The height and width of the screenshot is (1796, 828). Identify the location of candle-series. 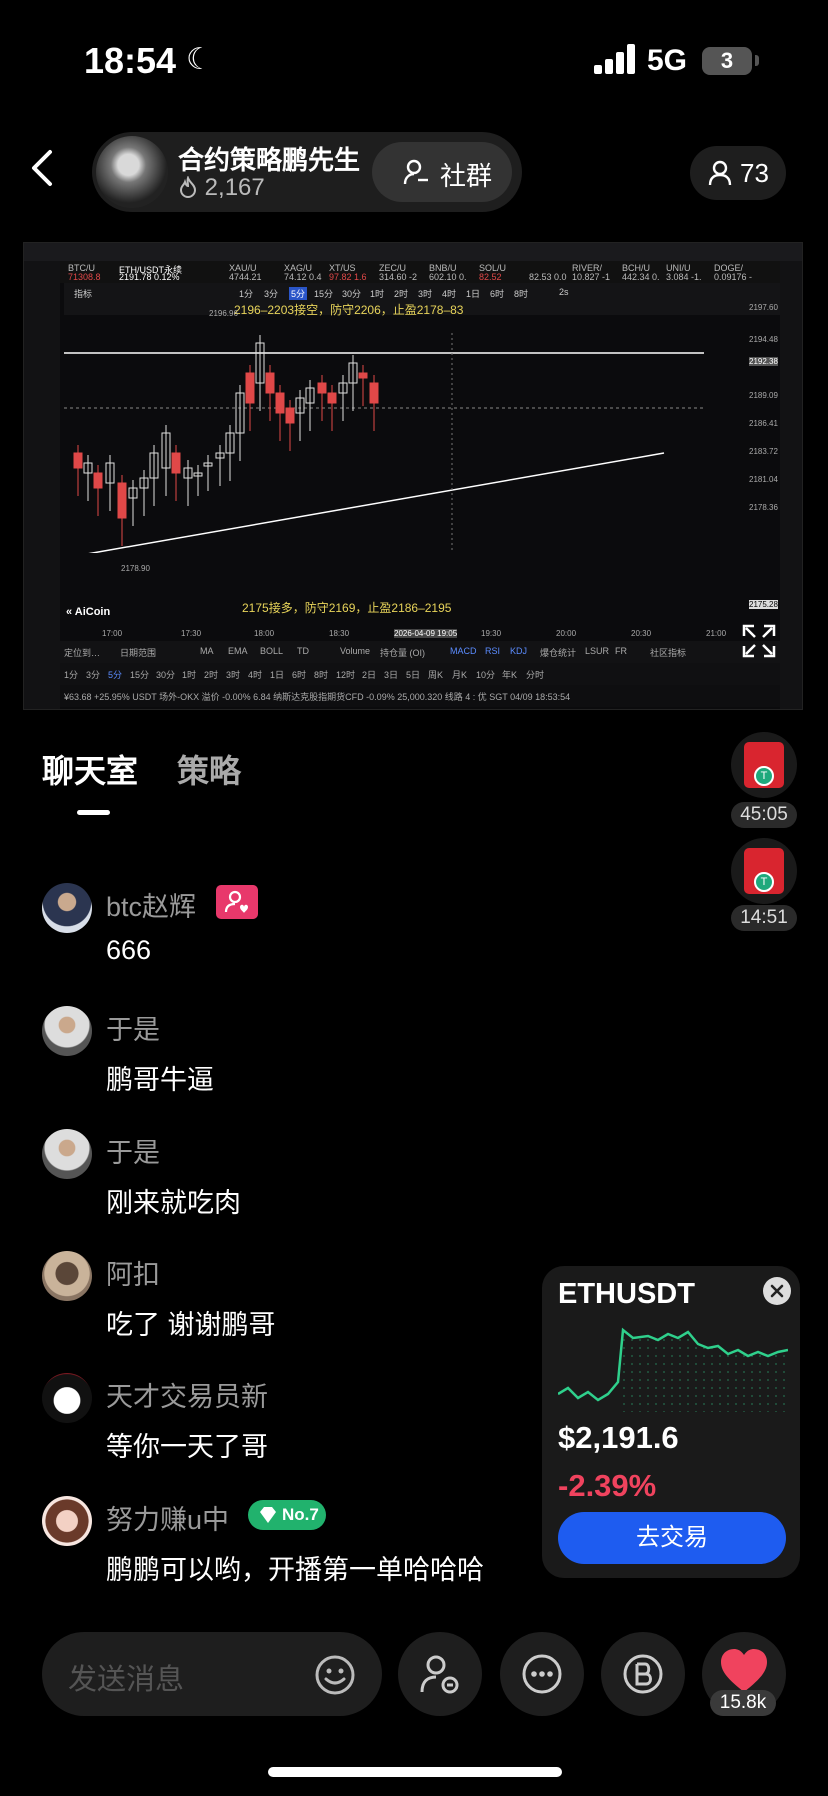
(226, 440).